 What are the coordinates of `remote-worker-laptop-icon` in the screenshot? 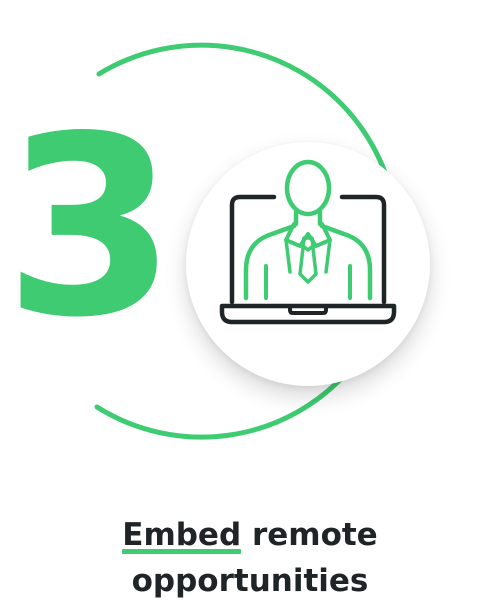 It's located at (308, 242).